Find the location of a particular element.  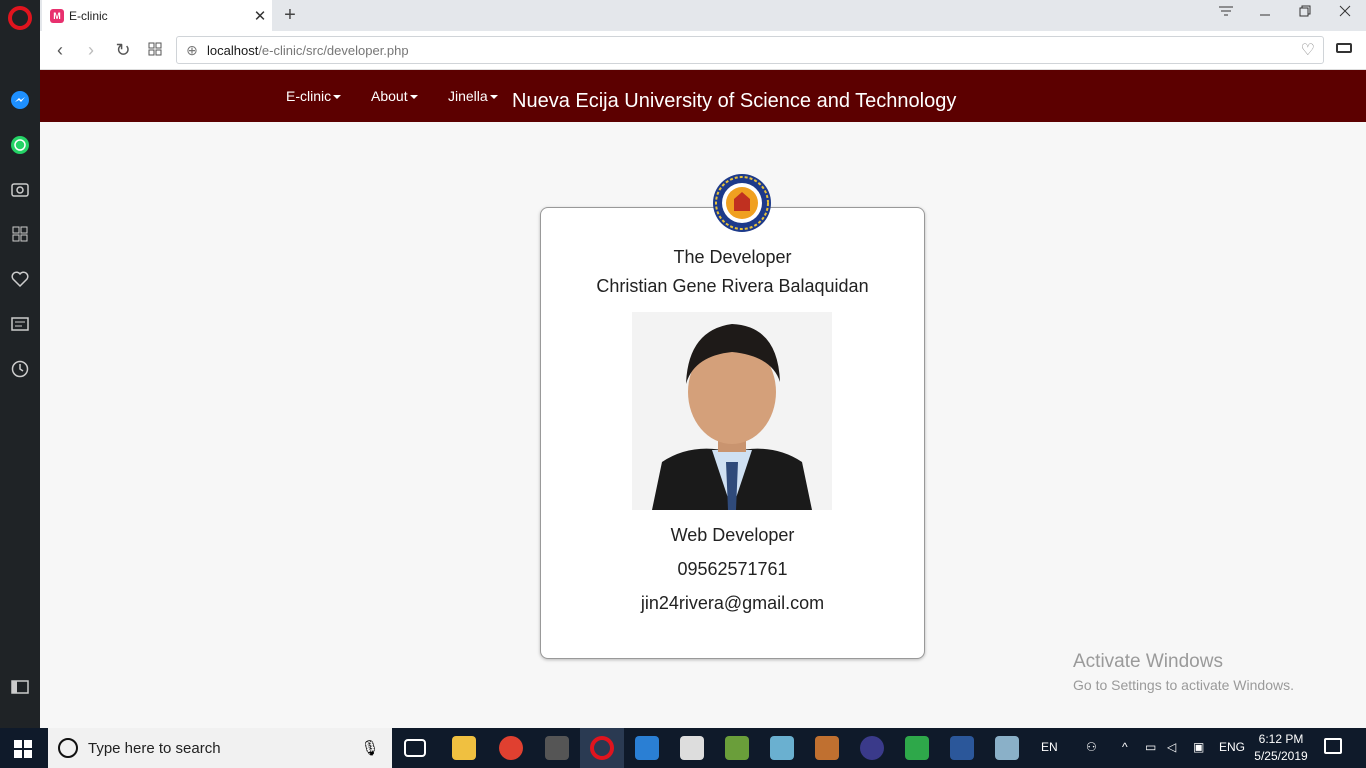

chrome-icon is located at coordinates (511, 748).